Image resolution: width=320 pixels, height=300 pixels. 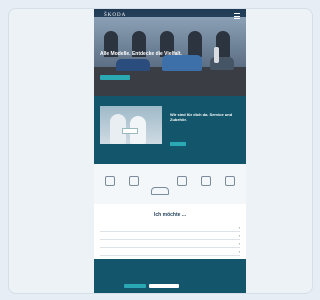 I want to click on steering-icon, so click(x=230, y=181).